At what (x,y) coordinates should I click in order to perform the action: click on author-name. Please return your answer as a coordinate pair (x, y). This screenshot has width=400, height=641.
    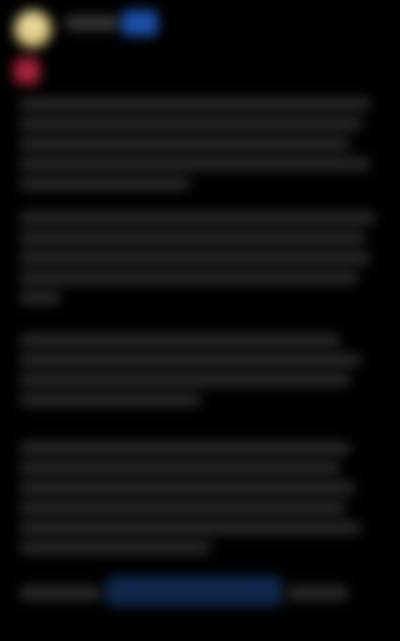
    Looking at the image, I should click on (92, 23).